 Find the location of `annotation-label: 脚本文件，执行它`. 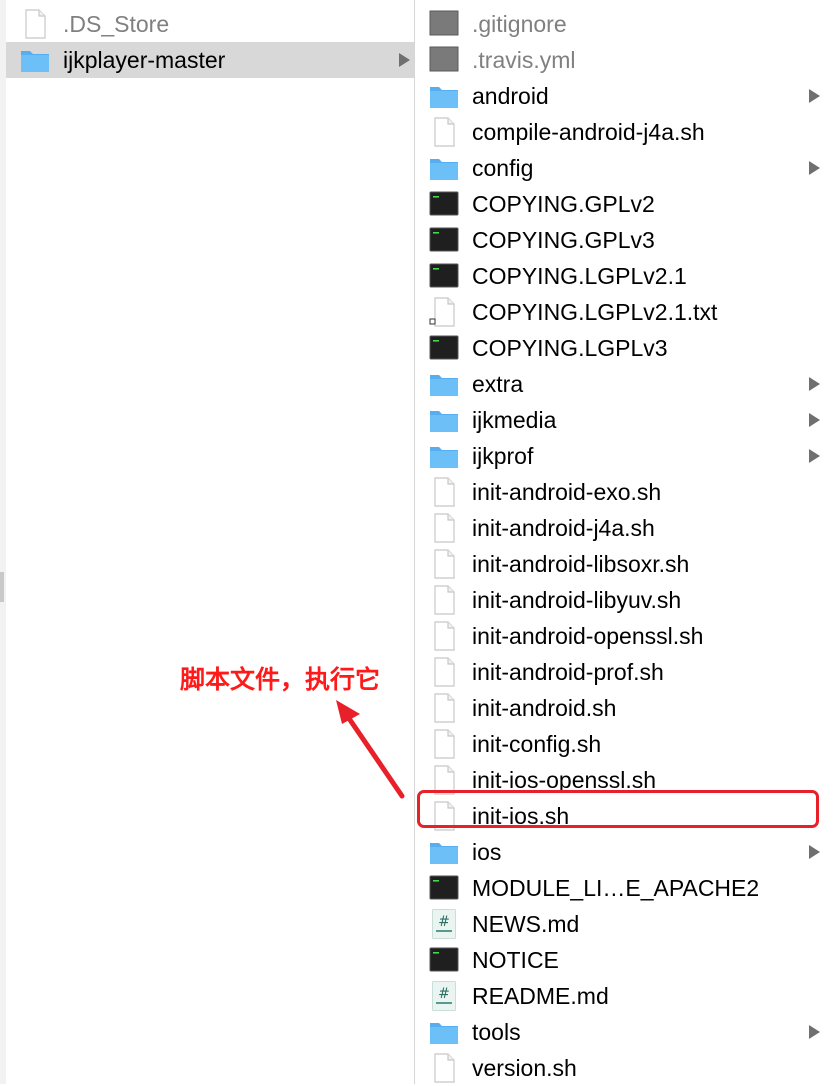

annotation-label: 脚本文件，执行它 is located at coordinates (280, 679).